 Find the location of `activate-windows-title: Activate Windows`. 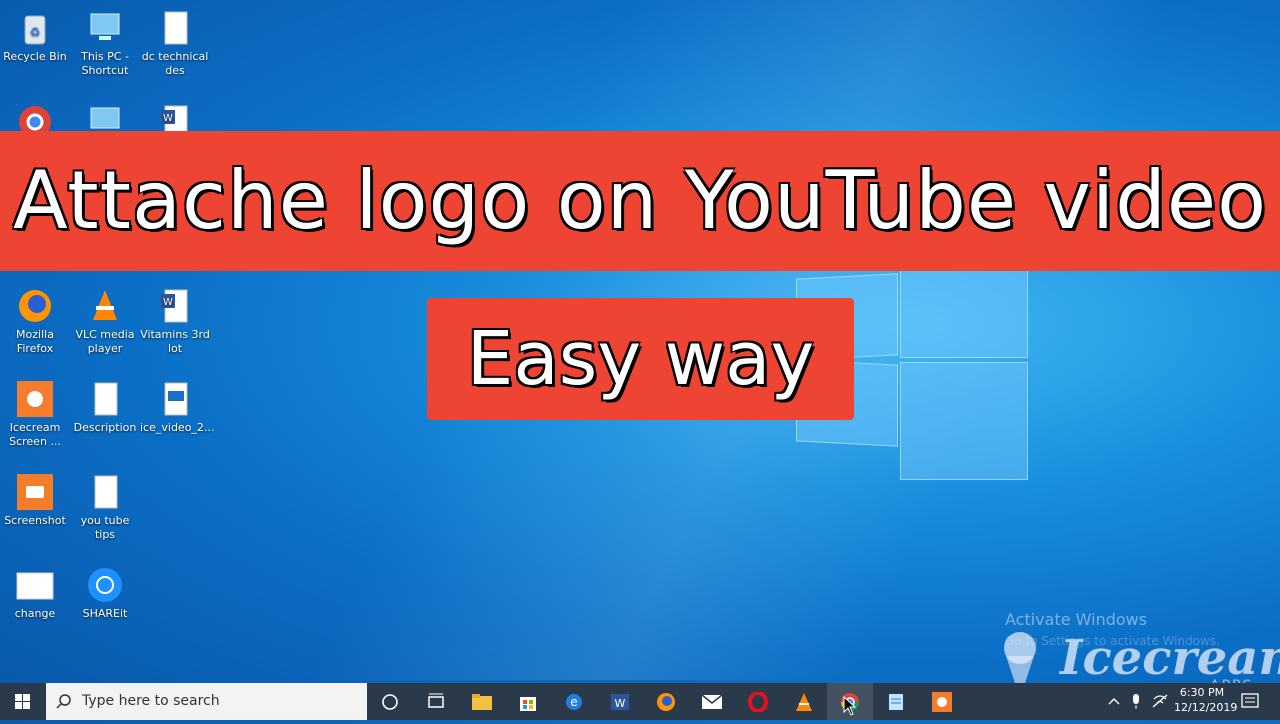

activate-windows-title: Activate Windows is located at coordinates (1076, 619).